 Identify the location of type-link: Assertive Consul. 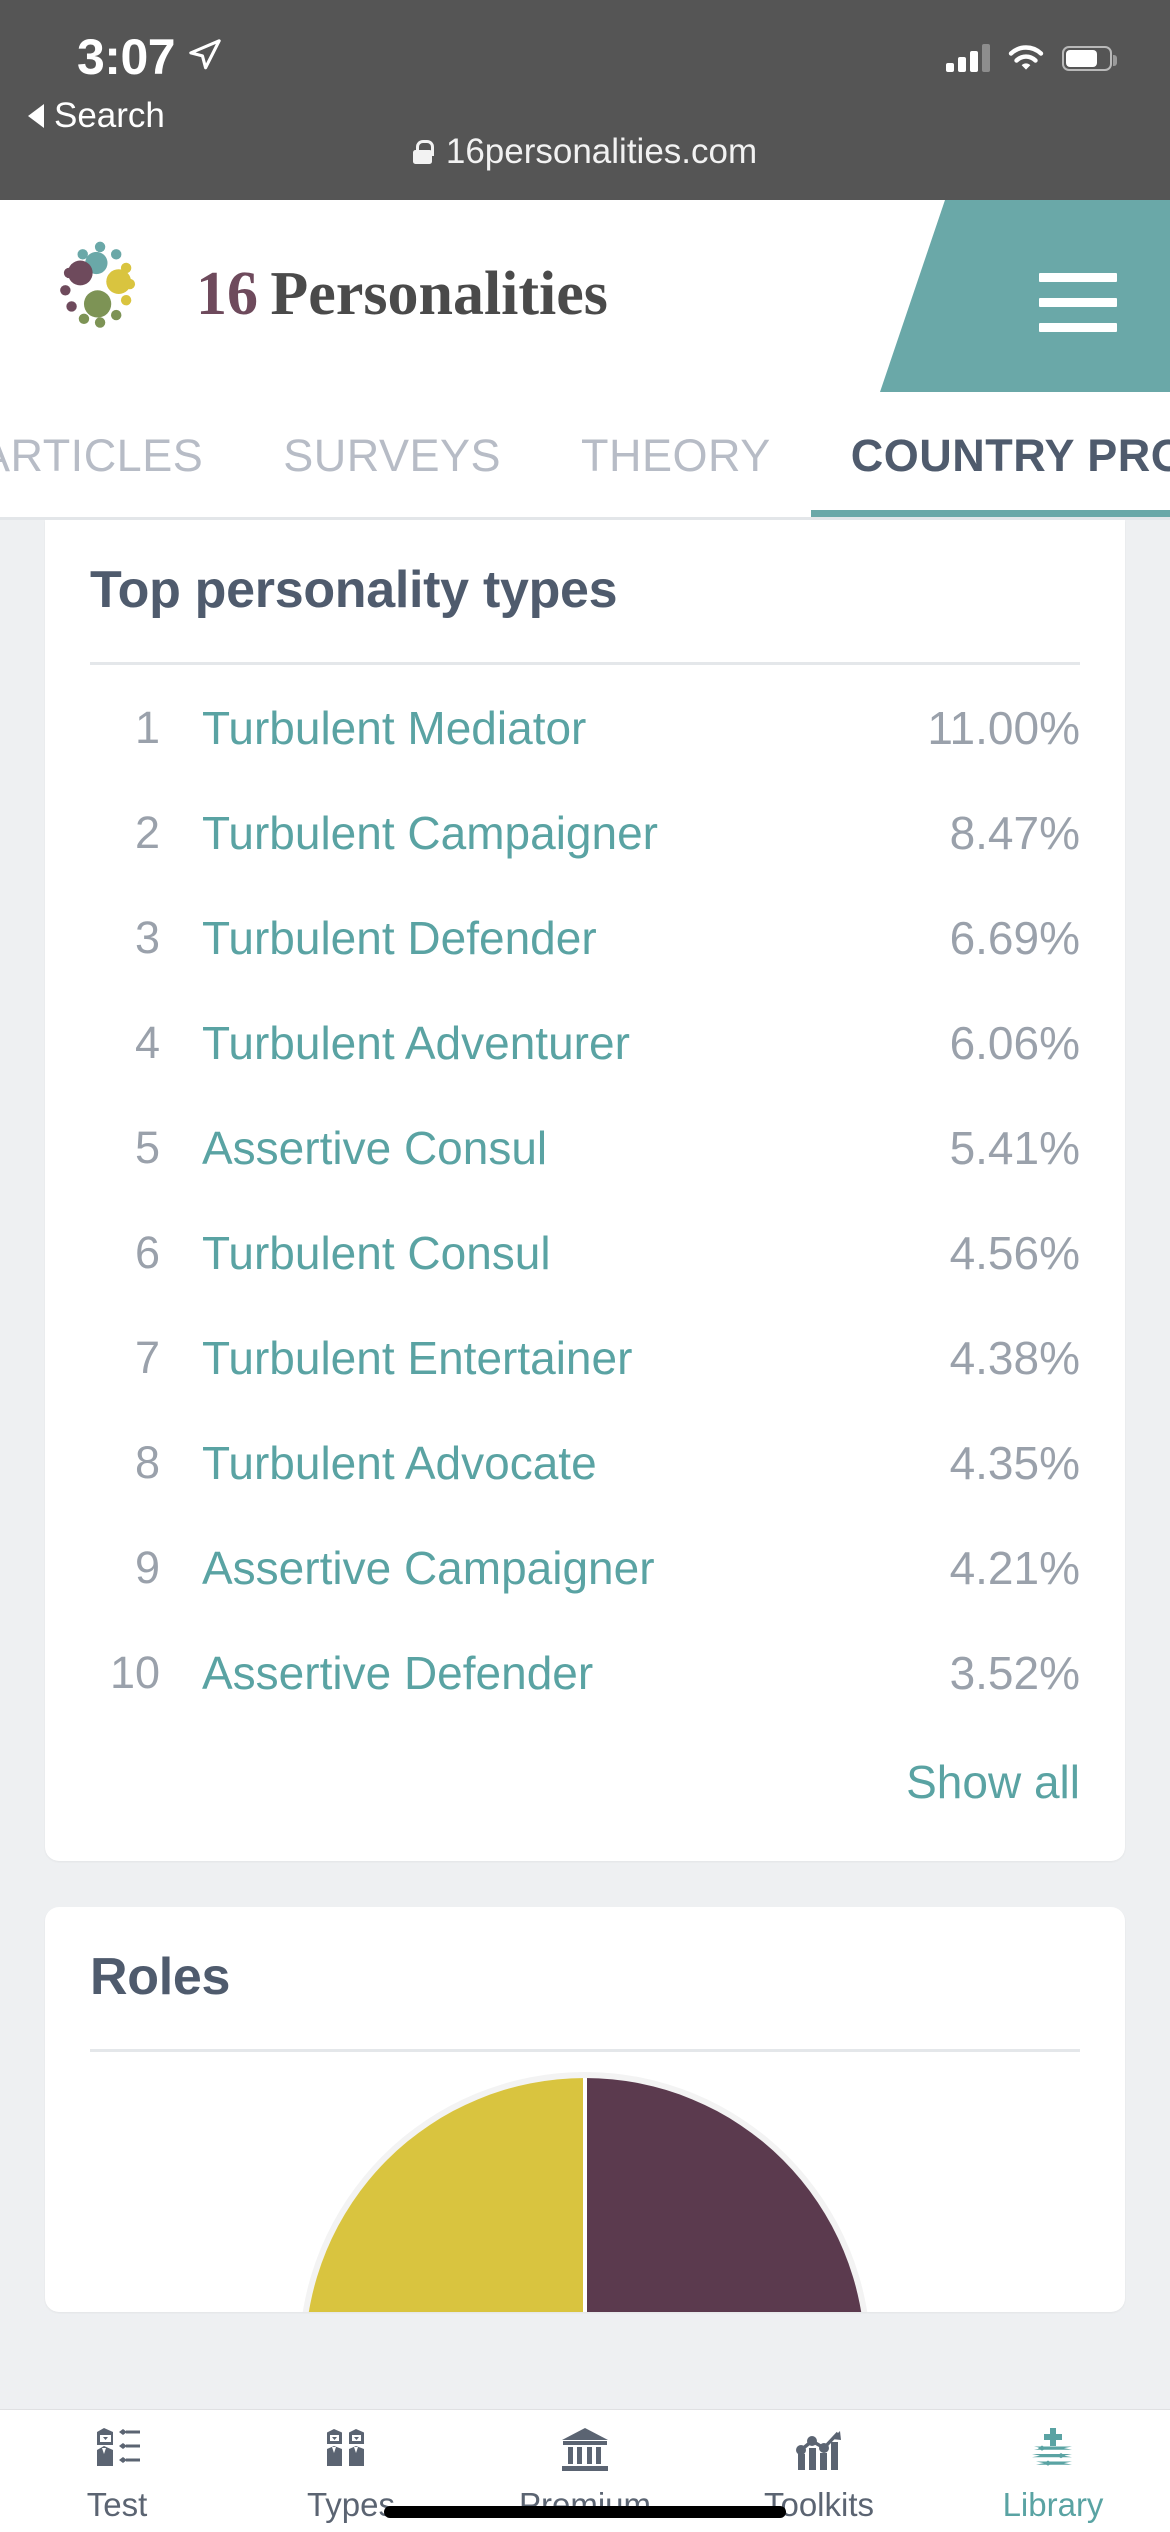
(555, 1148).